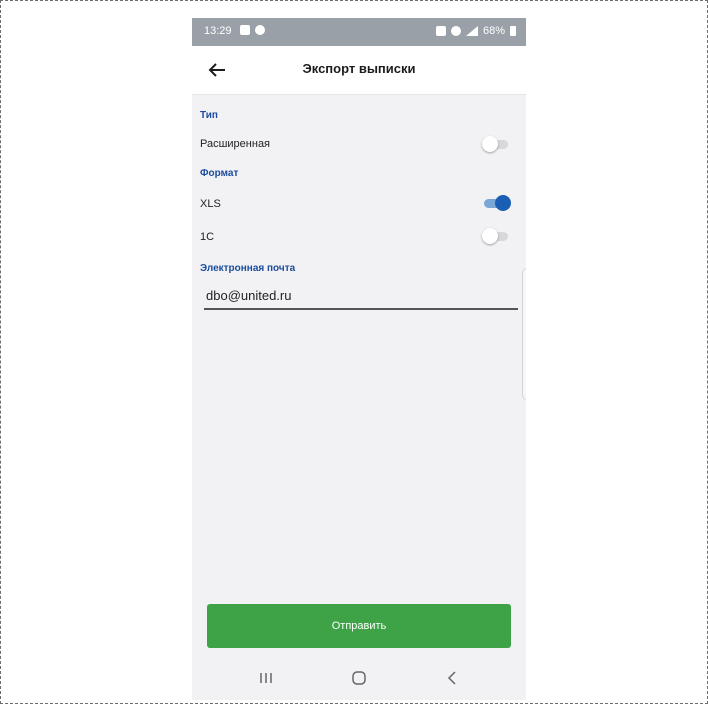 This screenshot has height=704, width=708. What do you see at coordinates (266, 678) in the screenshot?
I see `recent-apps-icon` at bounding box center [266, 678].